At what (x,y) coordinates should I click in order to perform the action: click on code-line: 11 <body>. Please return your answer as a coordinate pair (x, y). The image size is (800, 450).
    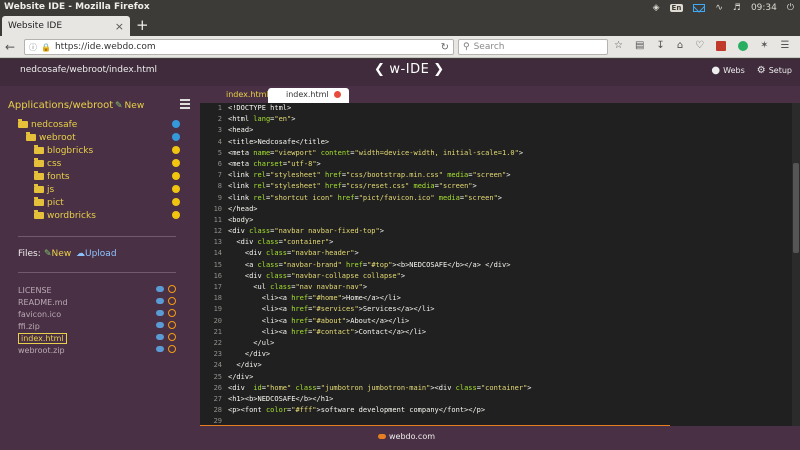
    Looking at the image, I should click on (495, 220).